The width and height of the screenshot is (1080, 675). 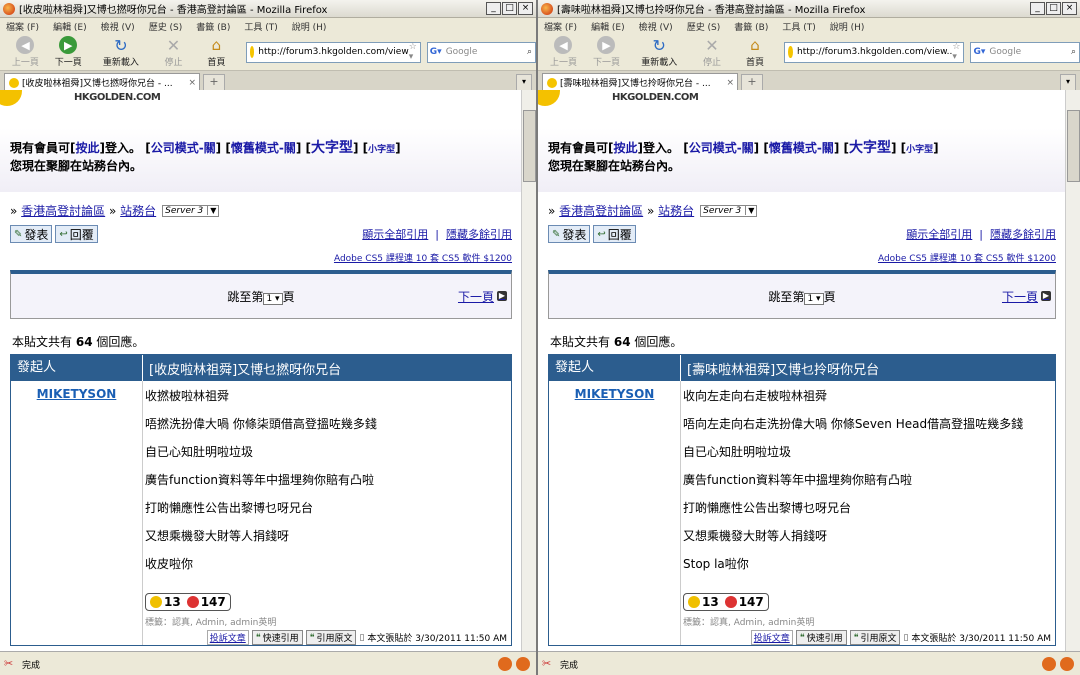 What do you see at coordinates (640, 82) in the screenshot?
I see `tab-current: [壽味啦林祖舜]又博乜拎呀你兄台 - ... ×` at bounding box center [640, 82].